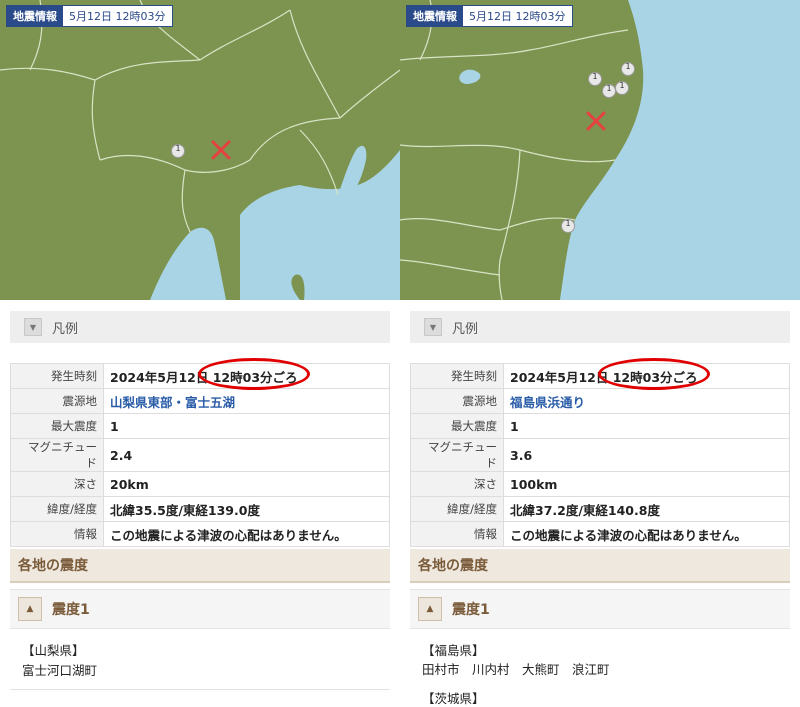 The width and height of the screenshot is (800, 707). What do you see at coordinates (516, 669) in the screenshot?
I see `municipality-list: 田村市 川内村 大熊町 浪江町` at bounding box center [516, 669].